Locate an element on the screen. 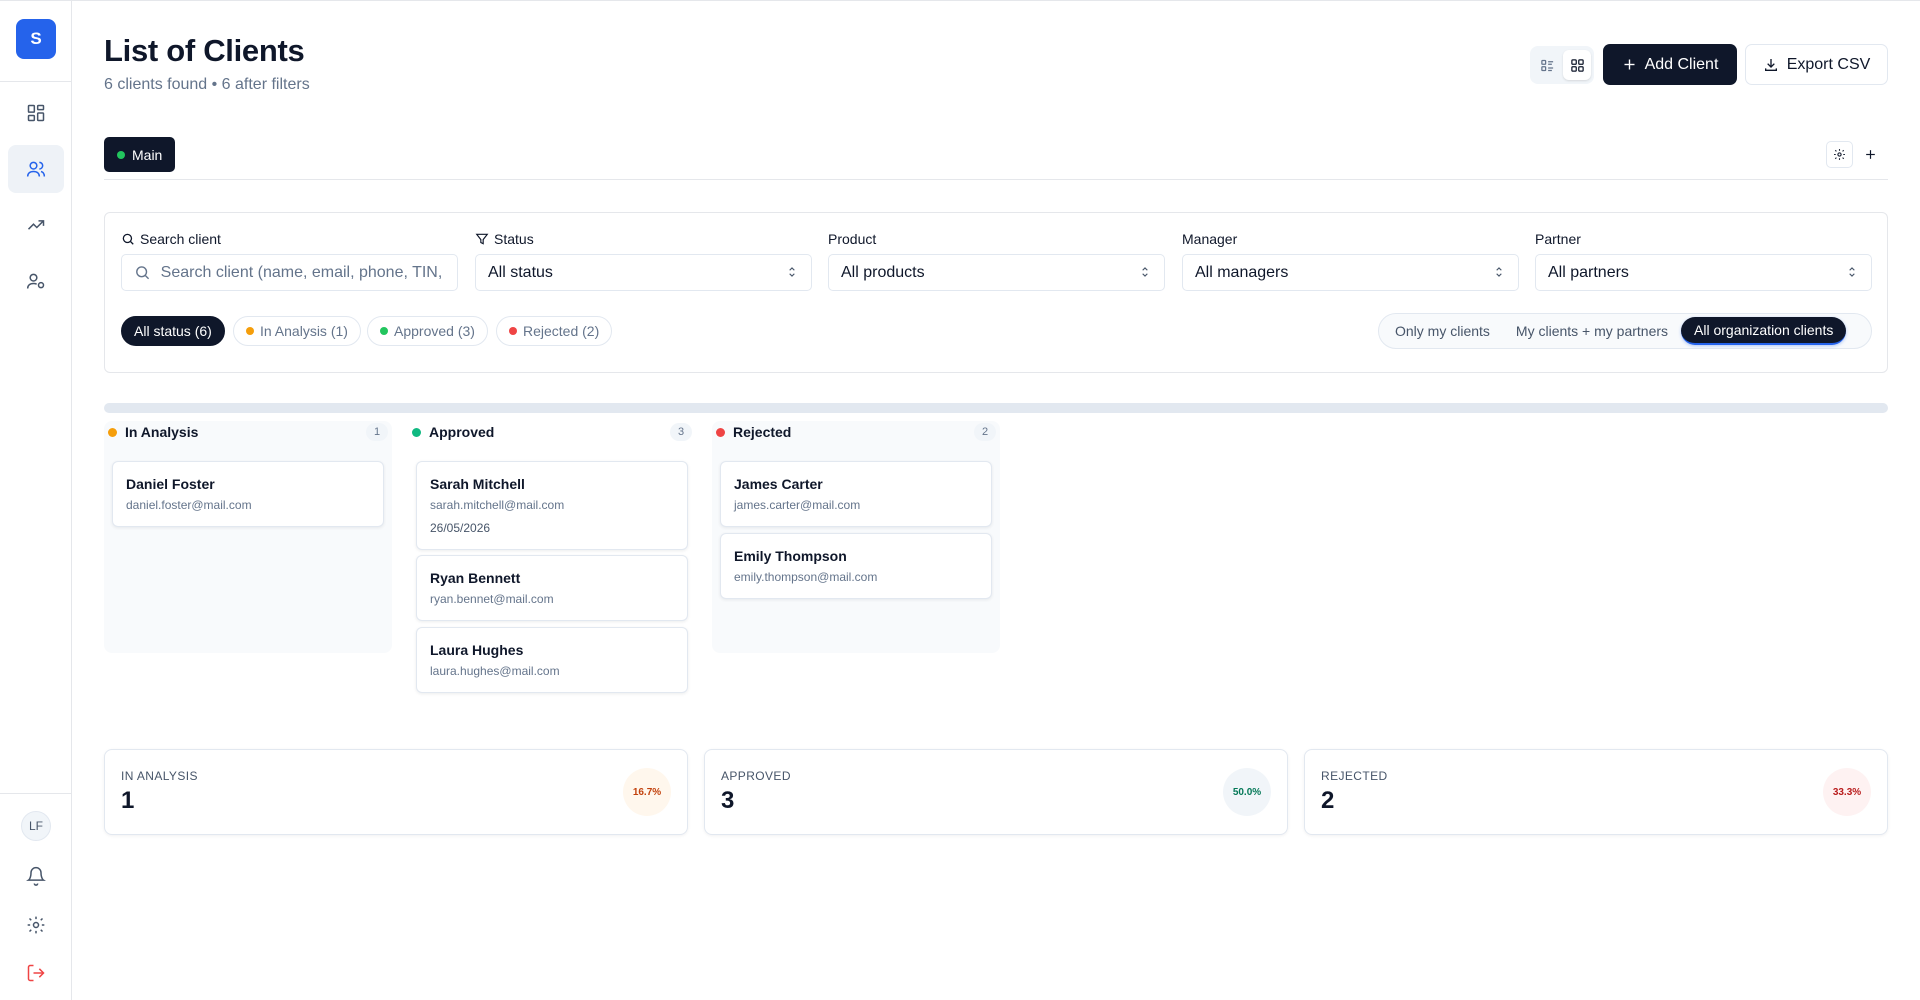  stat-value: 1 is located at coordinates (128, 800).